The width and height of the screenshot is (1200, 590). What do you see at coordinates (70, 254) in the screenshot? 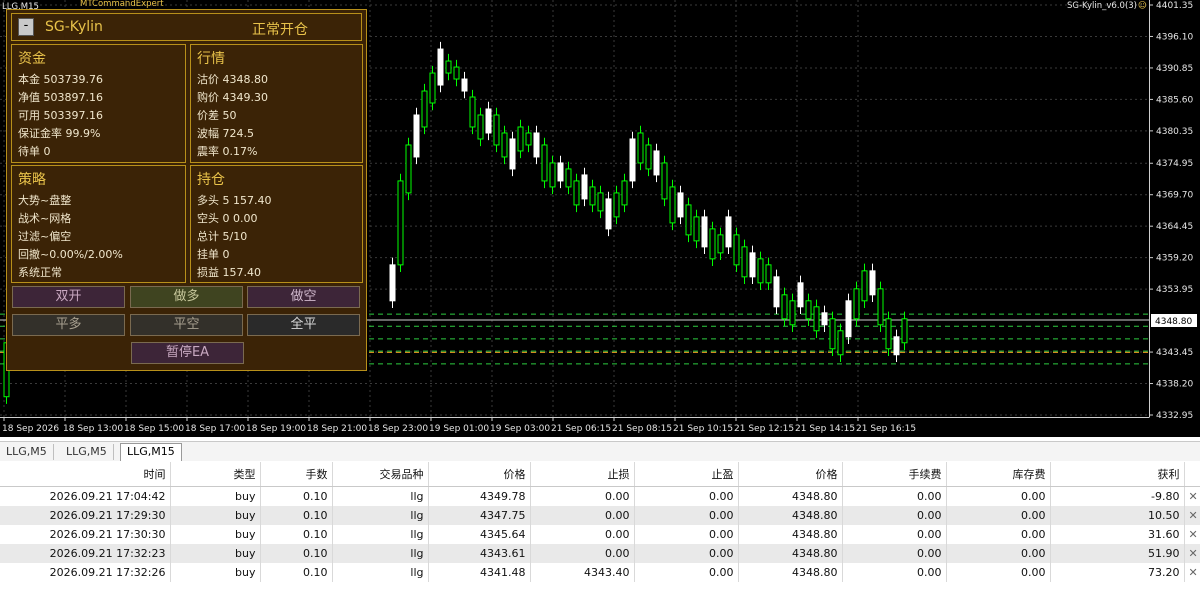
I see `strategy-line: 回撤~0.00%/2.00%` at bounding box center [70, 254].